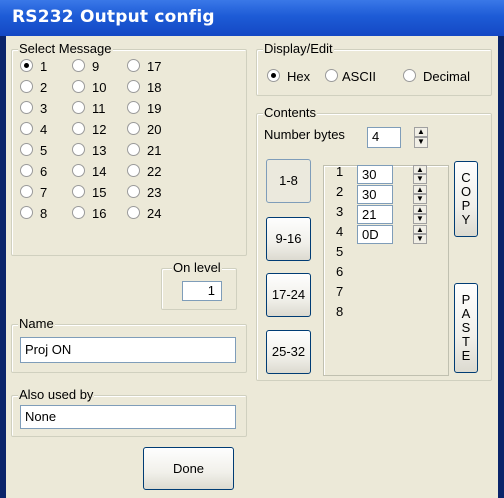 The image size is (504, 498). Describe the element at coordinates (409, 75) in the screenshot. I see `decimal-radio-dot` at that location.